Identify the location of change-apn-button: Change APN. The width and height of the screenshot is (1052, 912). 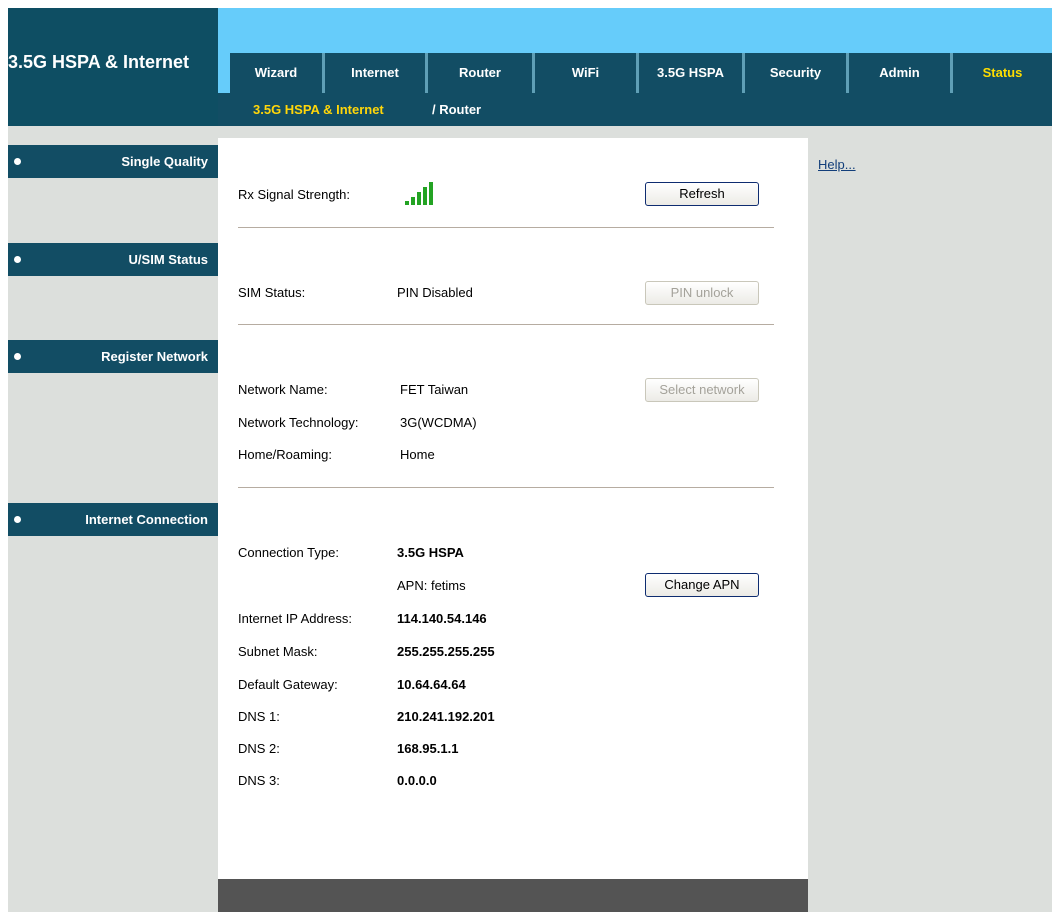
(702, 585).